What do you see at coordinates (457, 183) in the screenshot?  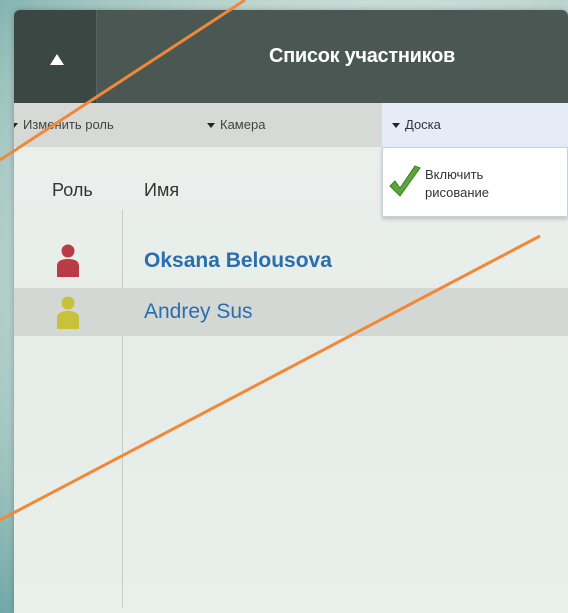 I see `enable-drawing-label: Включить рисование` at bounding box center [457, 183].